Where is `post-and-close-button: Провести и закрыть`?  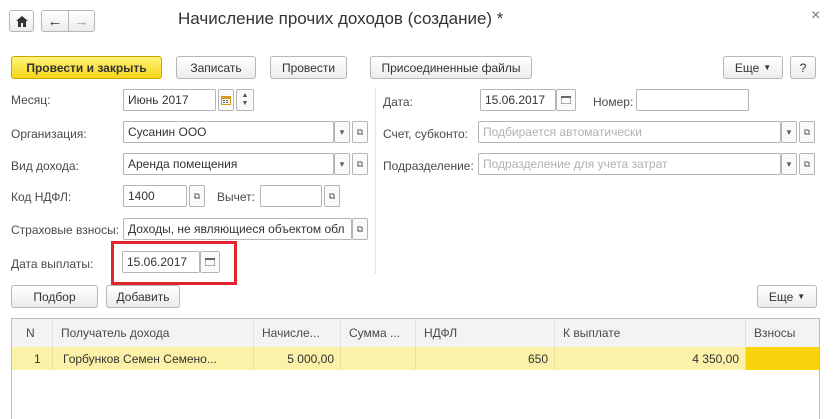 post-and-close-button: Провести и закрыть is located at coordinates (86, 67).